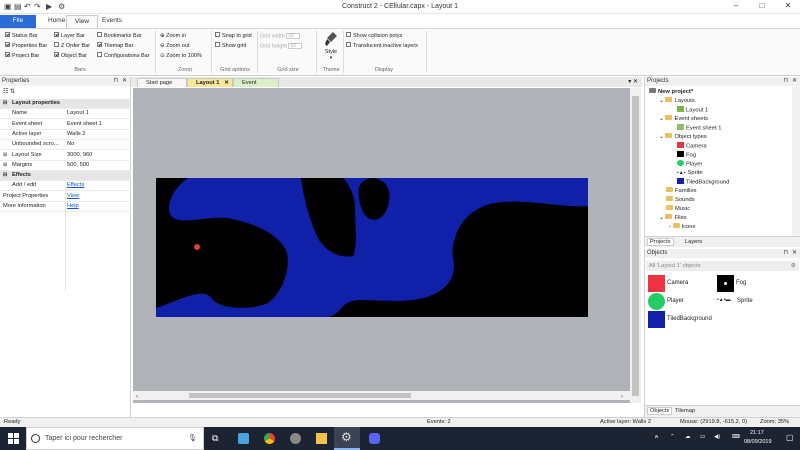  I want to click on property-row: More information Help, so click(65, 206).